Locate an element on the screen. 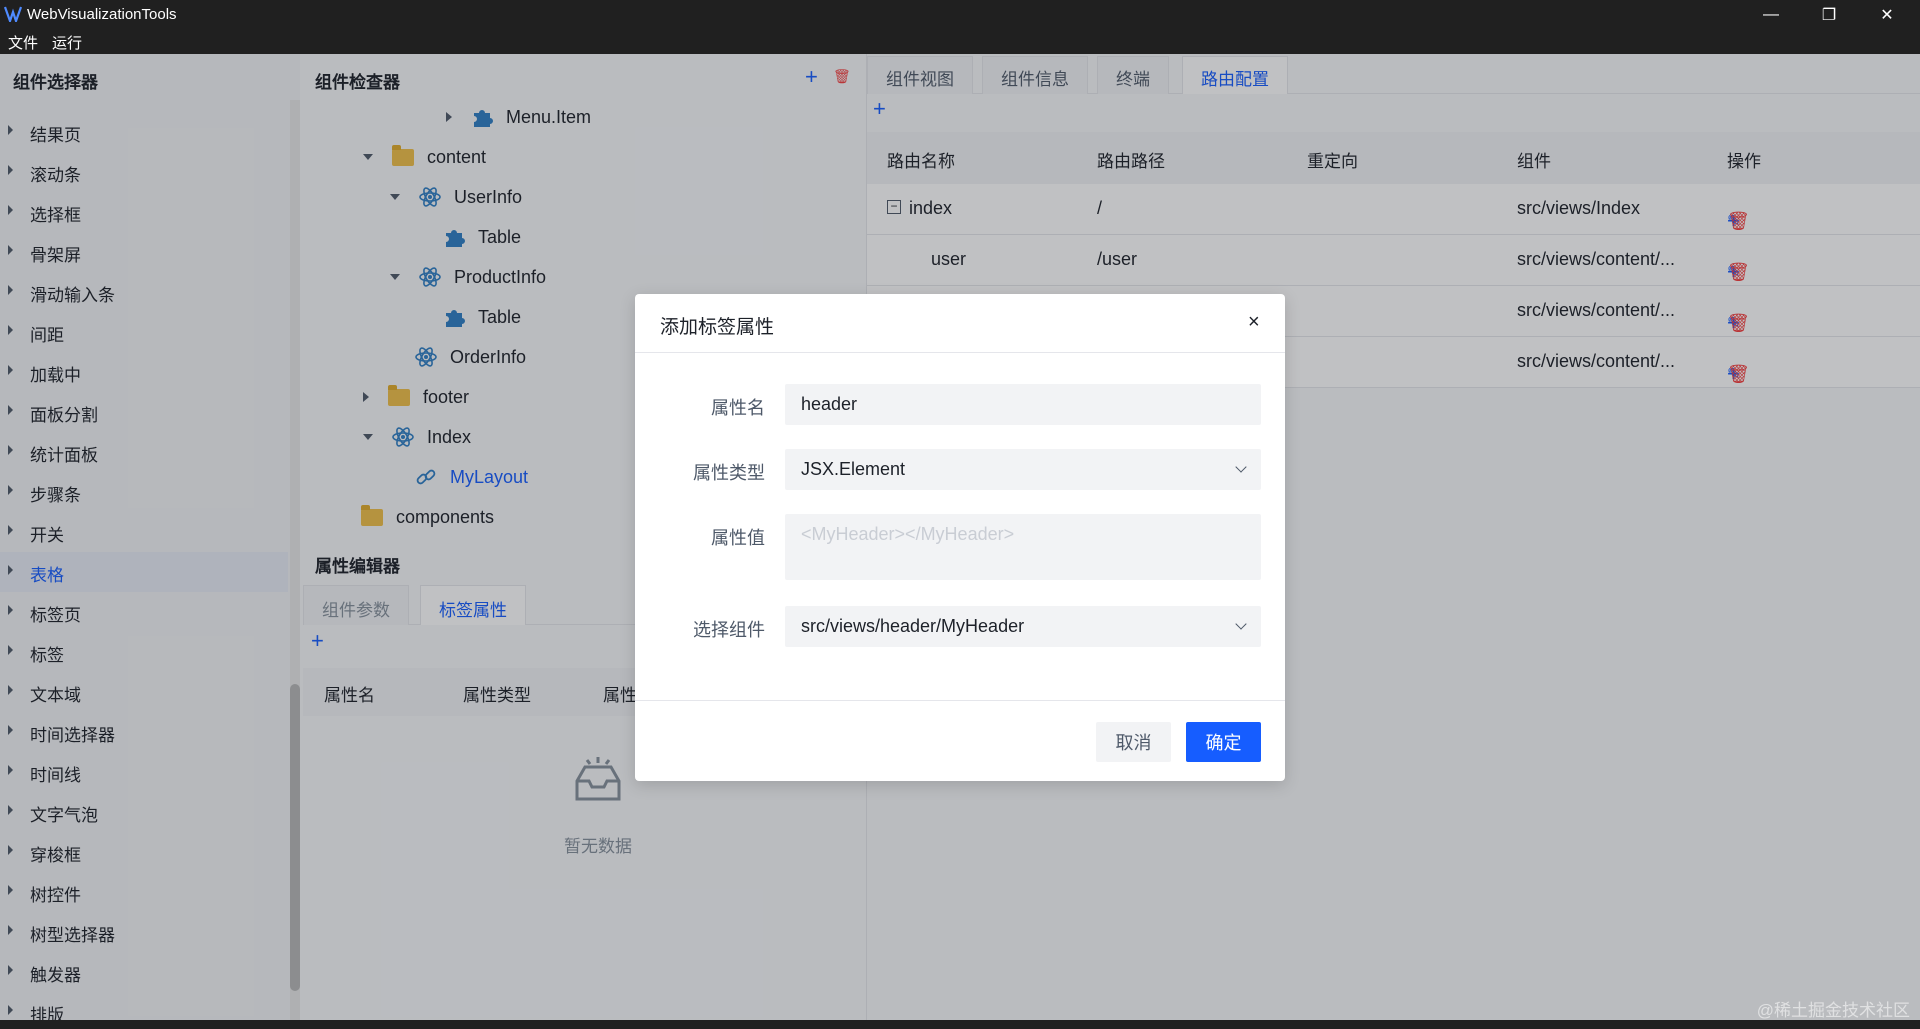 The image size is (1920, 1029). cancel-button: 取消 is located at coordinates (1133, 742).